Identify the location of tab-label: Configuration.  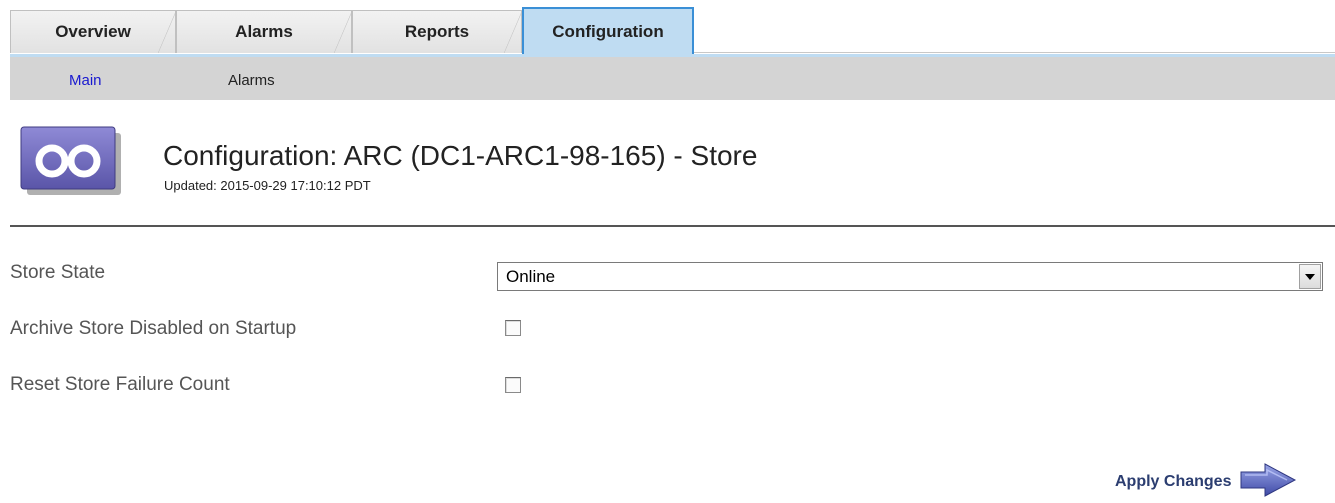
(608, 31).